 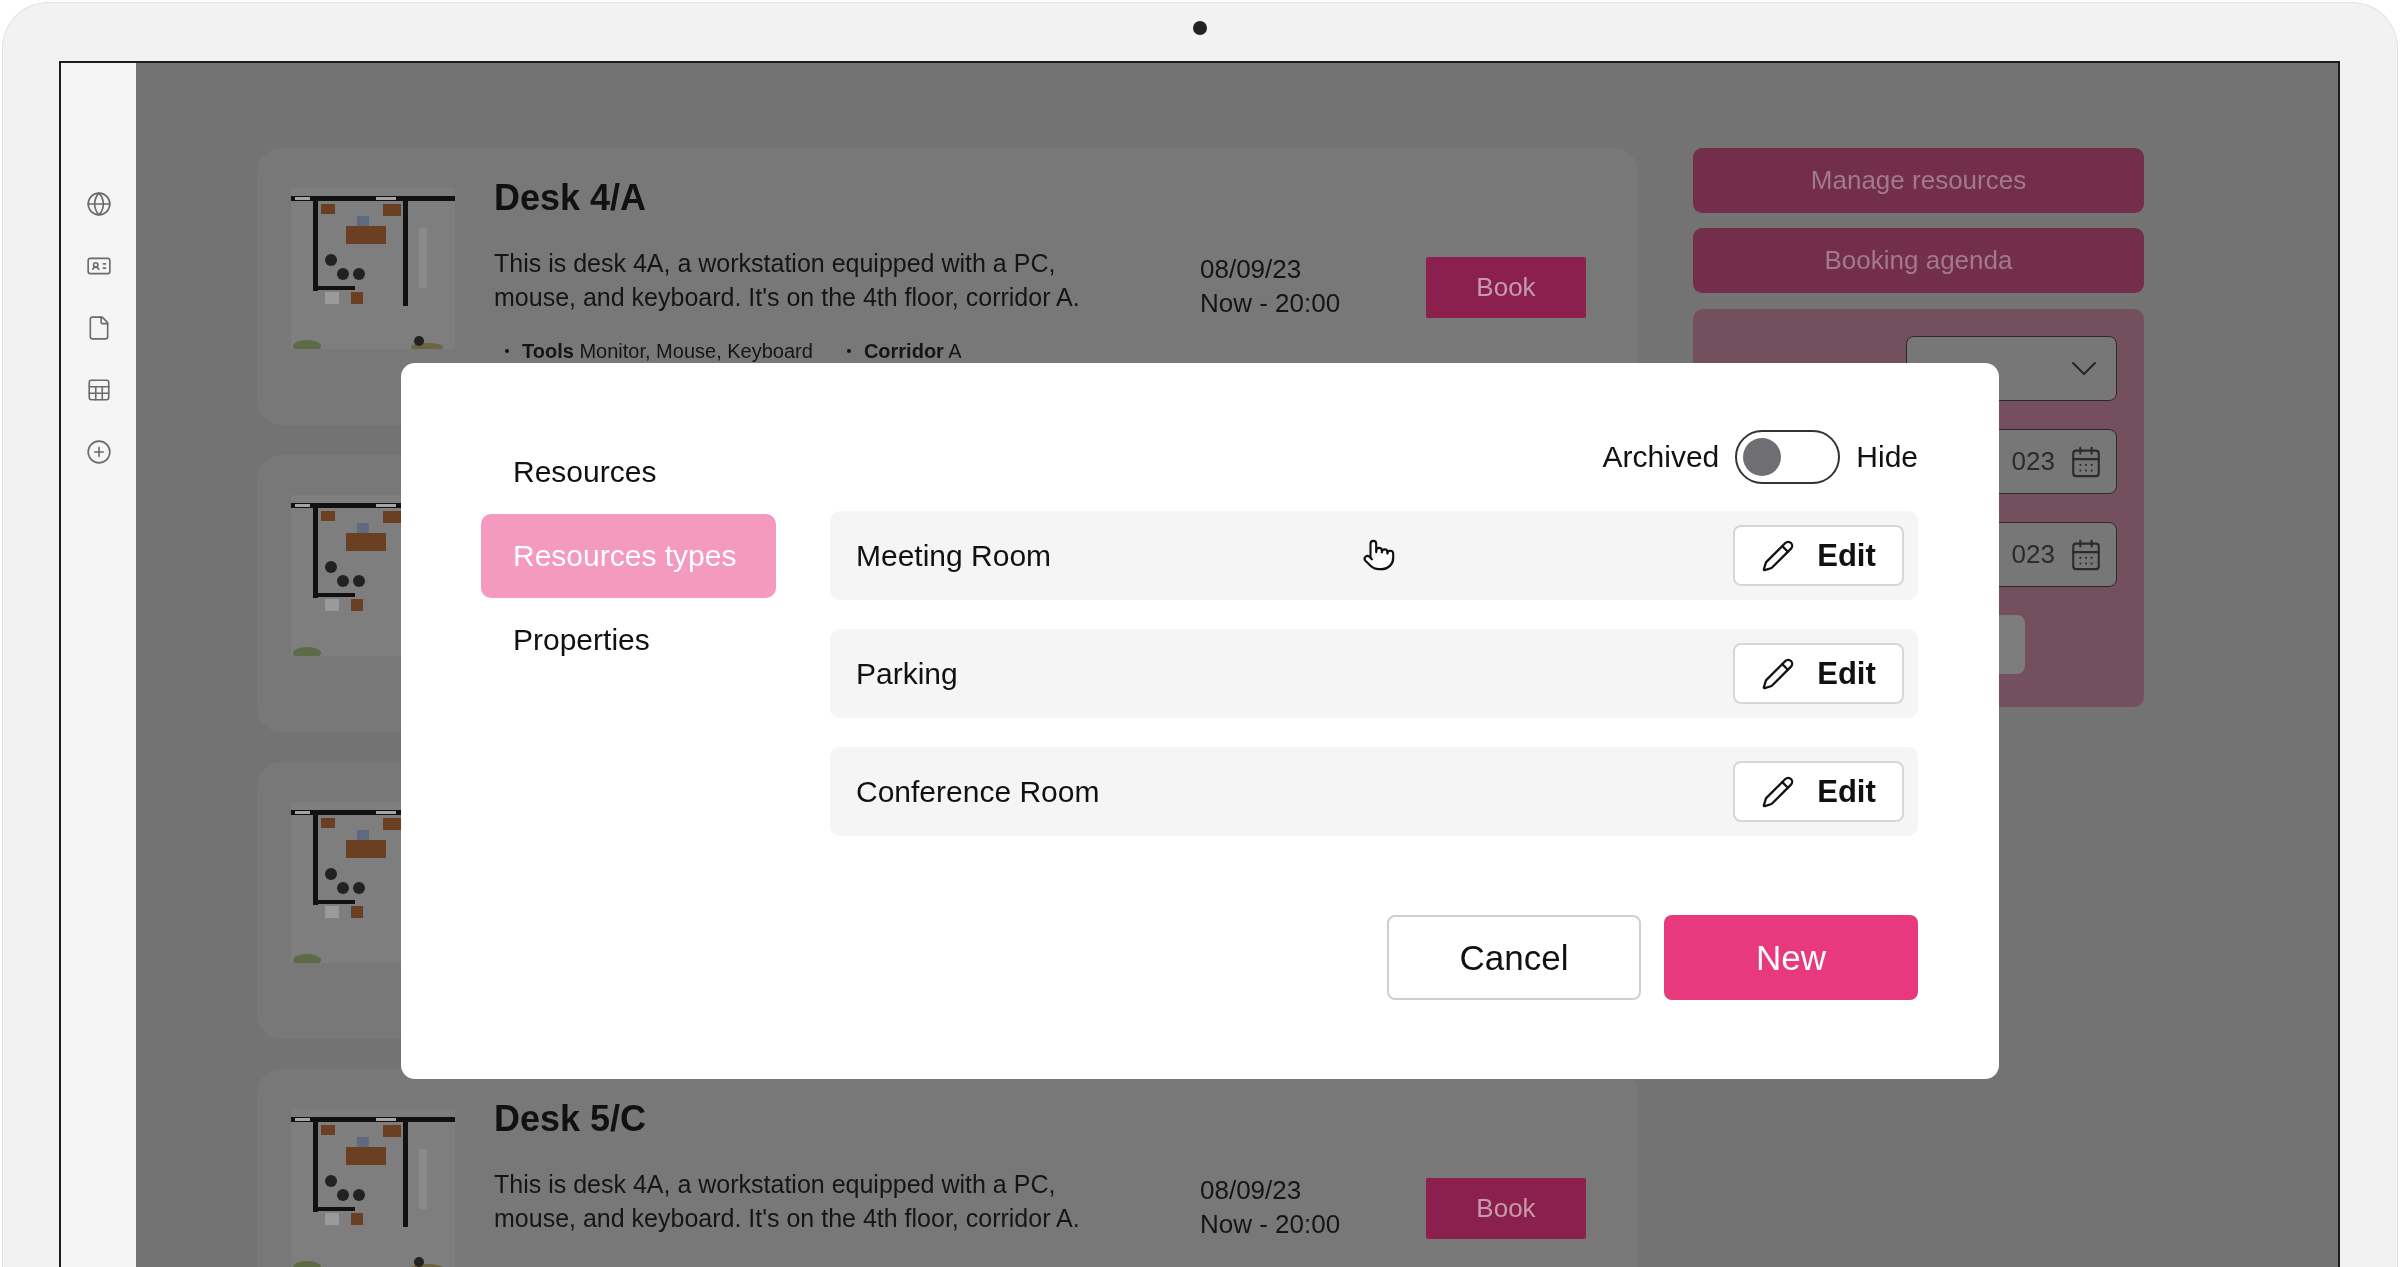 What do you see at coordinates (628, 472) in the screenshot?
I see `nav-item: Resources` at bounding box center [628, 472].